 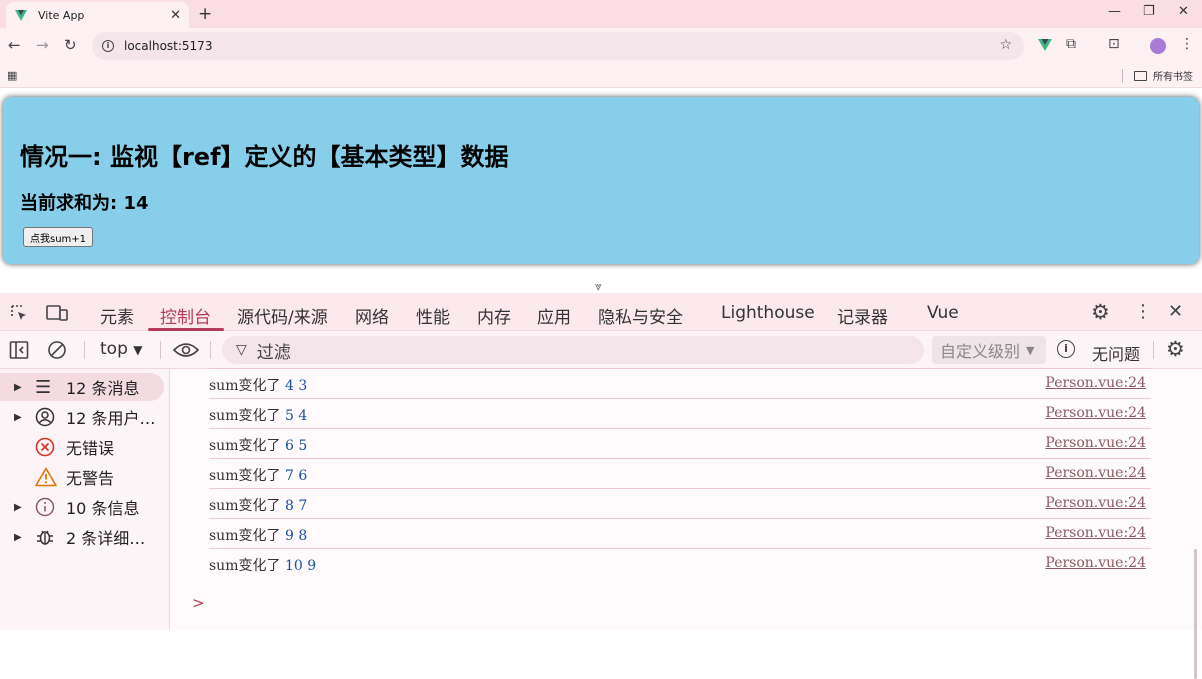 I want to click on apps-grid-icon: ▦, so click(x=12, y=75).